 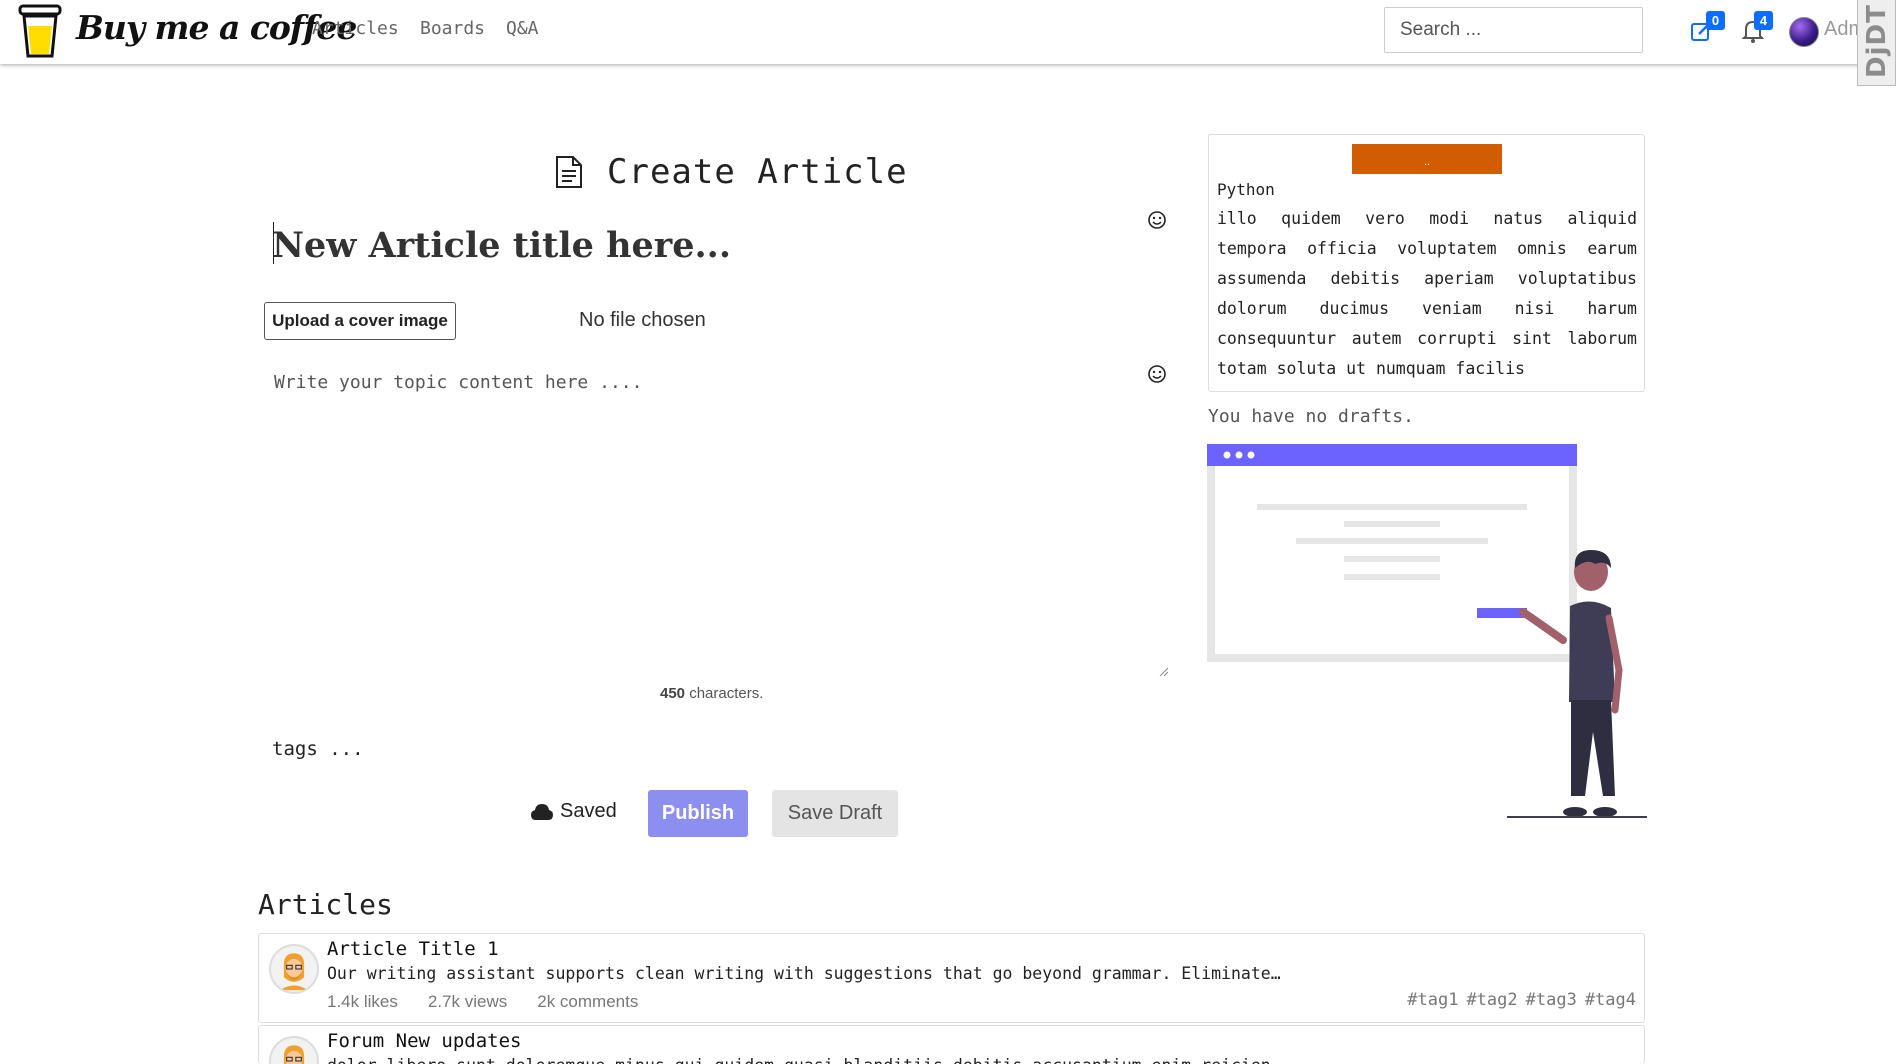 What do you see at coordinates (569, 172) in the screenshot?
I see `document-icon` at bounding box center [569, 172].